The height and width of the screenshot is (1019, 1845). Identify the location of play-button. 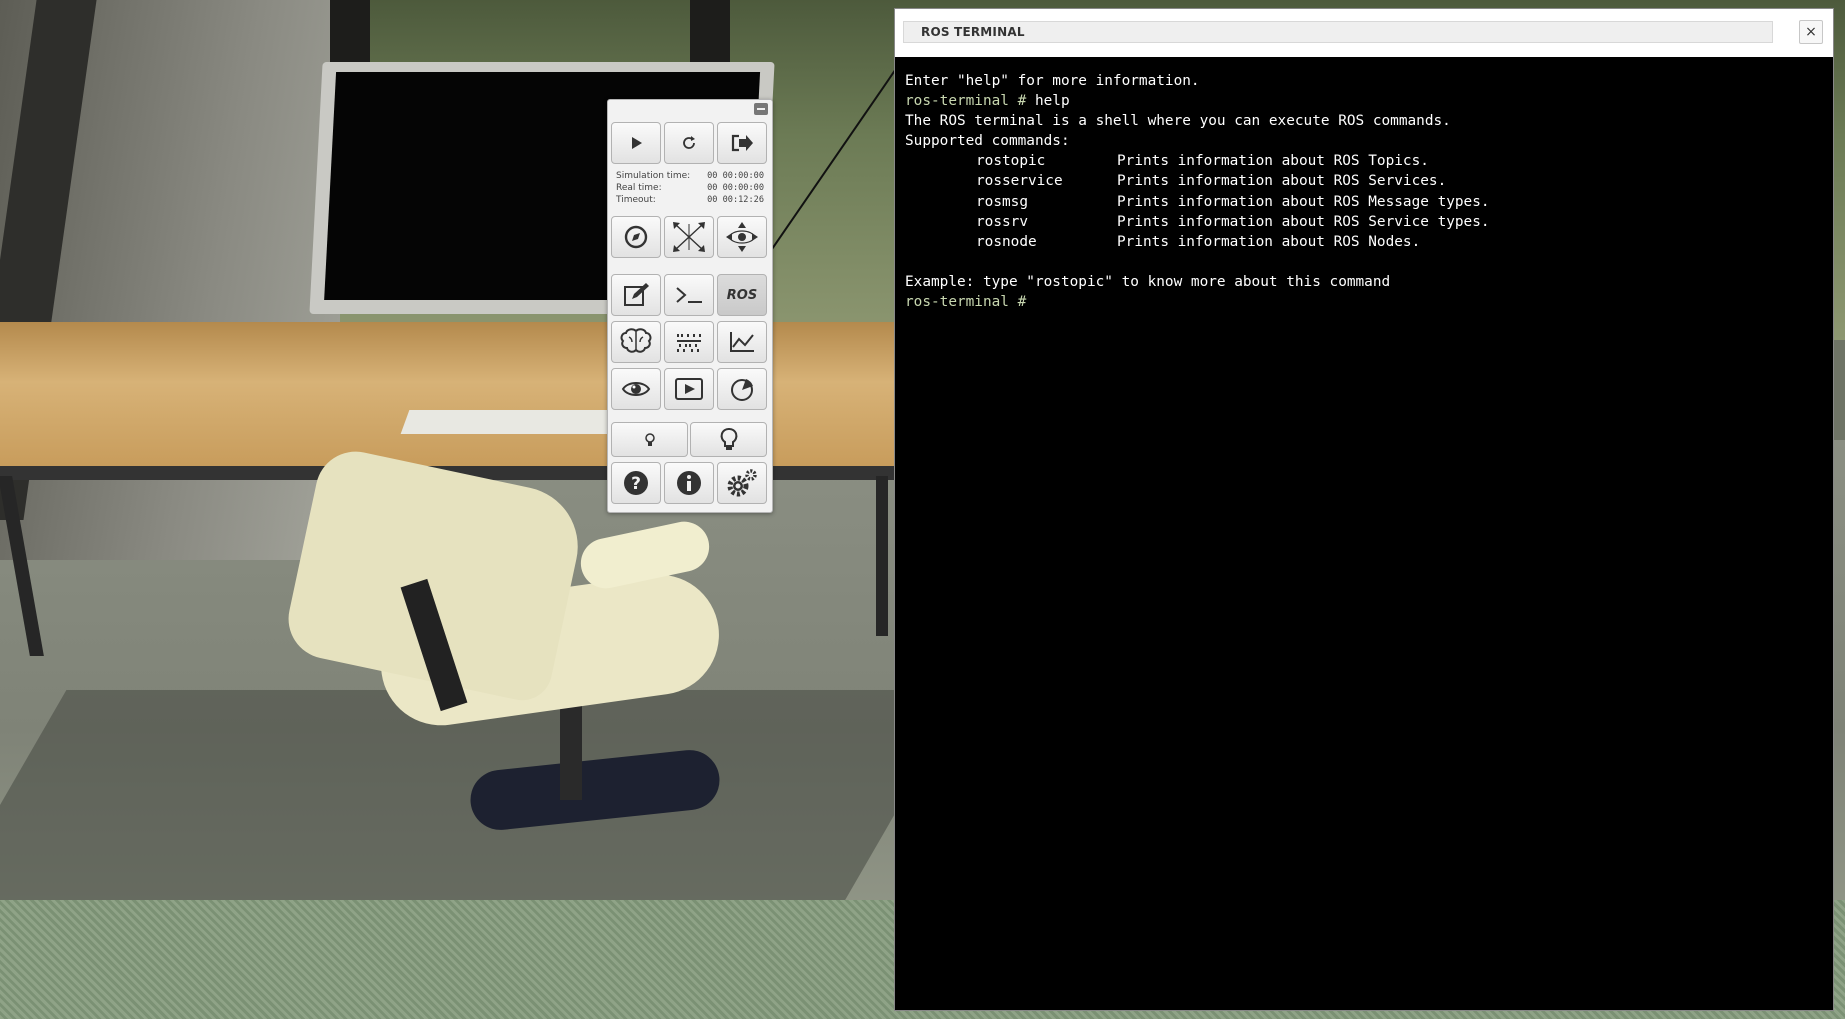
(636, 143).